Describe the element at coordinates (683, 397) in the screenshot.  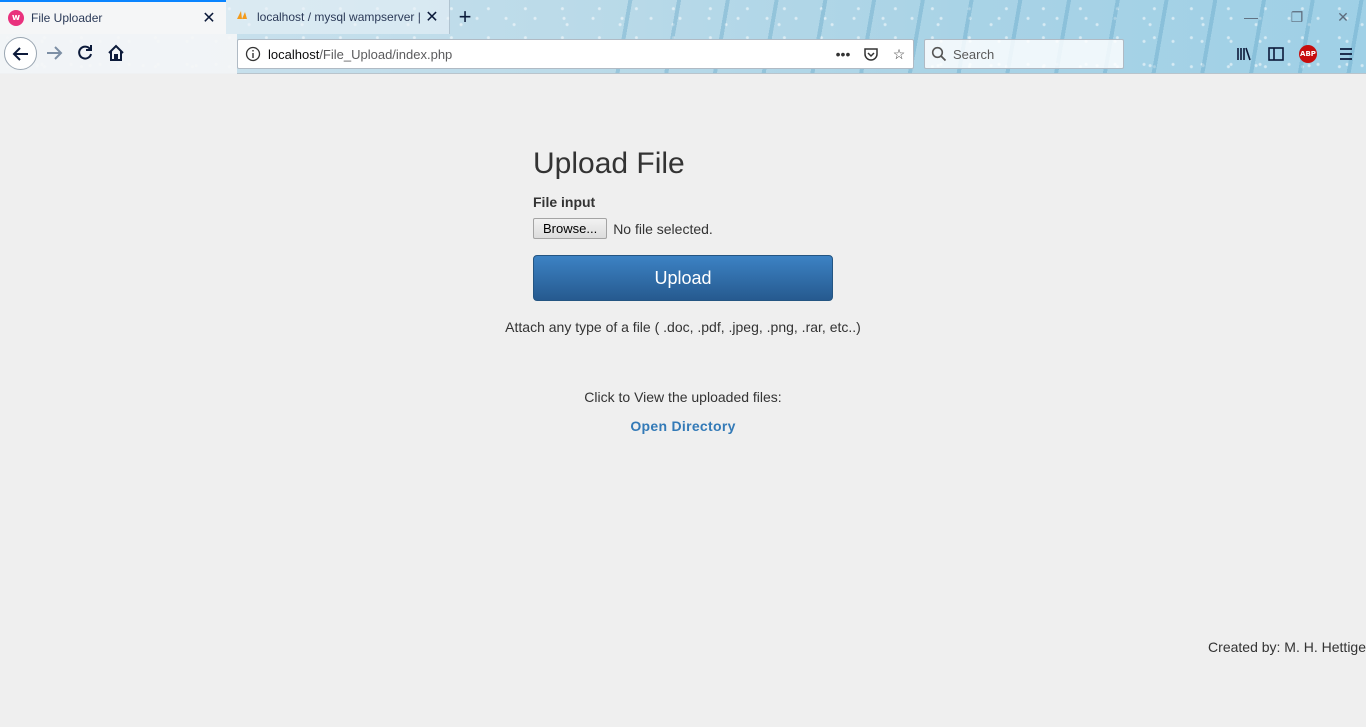
I see `view-files-label: Click to View the uploaded files:` at that location.